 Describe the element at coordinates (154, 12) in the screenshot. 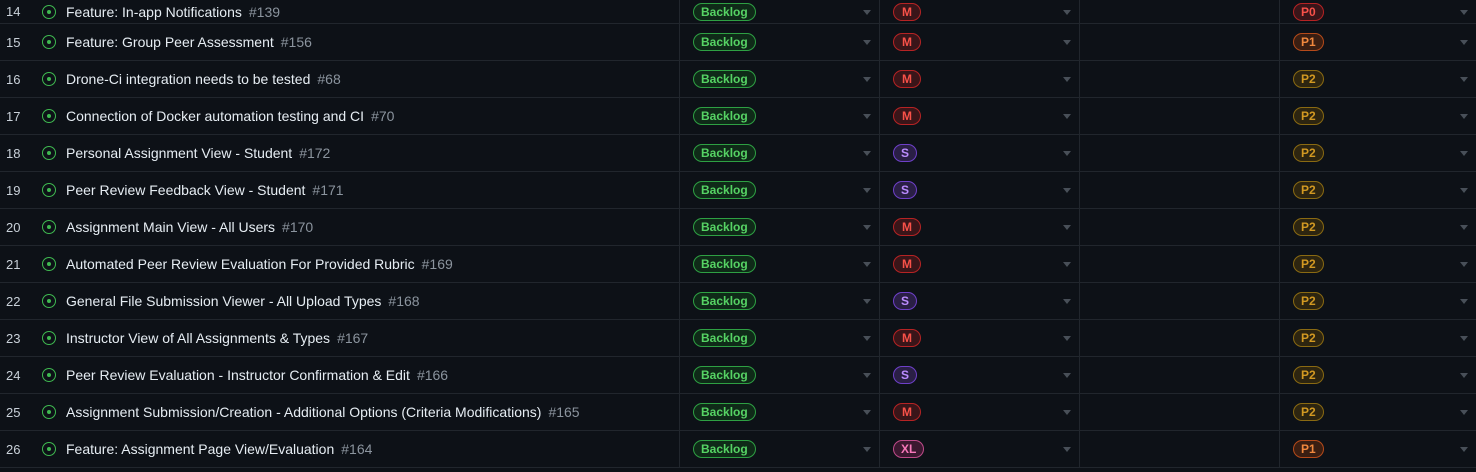

I see `issue-title-link: Feature: In-app Notifications` at that location.